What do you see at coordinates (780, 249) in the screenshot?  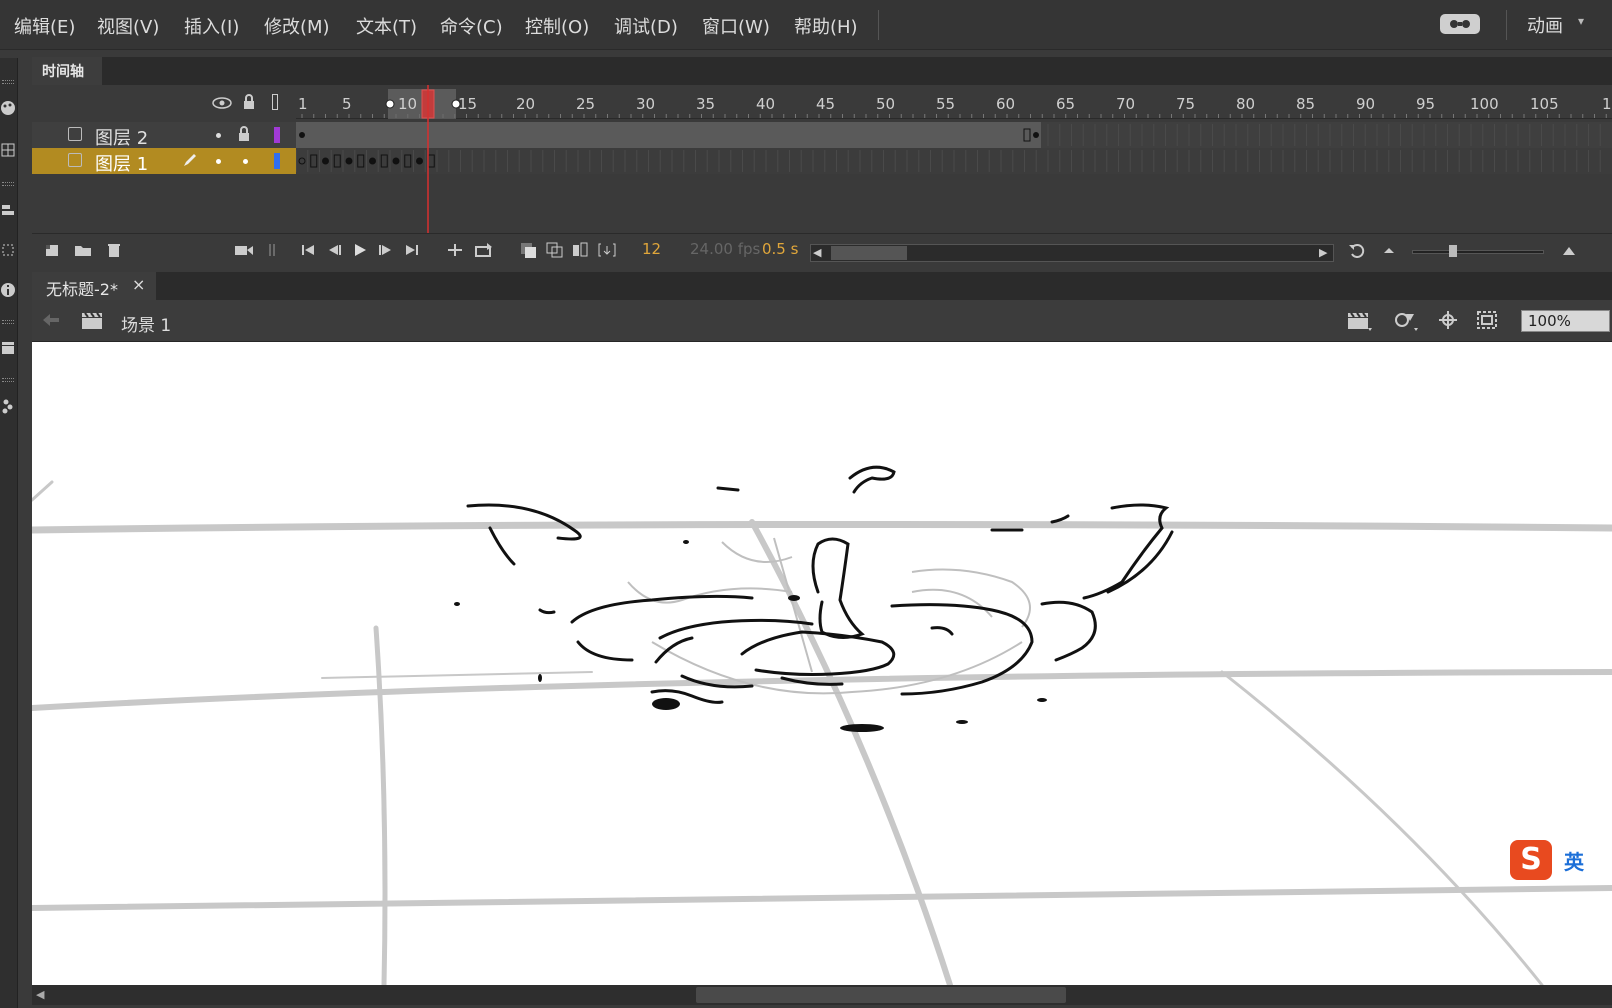 I see `elapsed-time-field: 0.5 s` at bounding box center [780, 249].